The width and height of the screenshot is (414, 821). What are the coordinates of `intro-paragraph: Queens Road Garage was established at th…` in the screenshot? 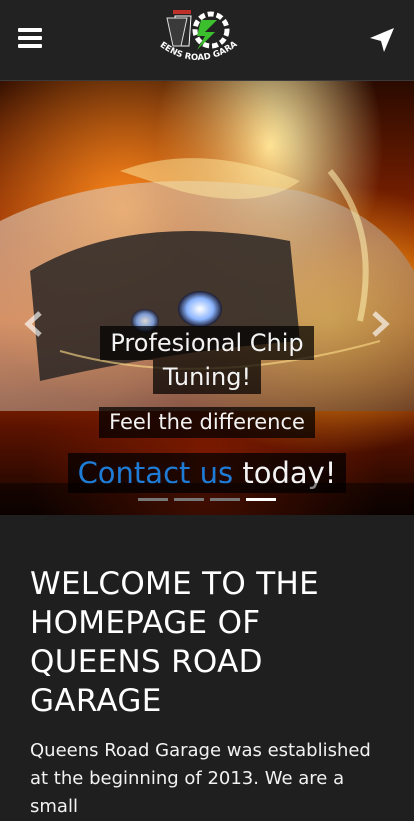 It's located at (200, 778).